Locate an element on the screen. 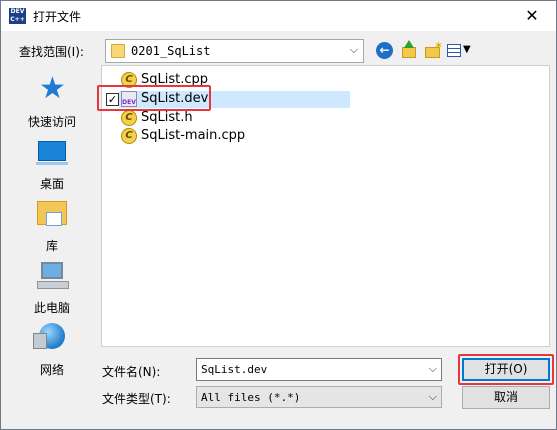 This screenshot has height=430, width=557. app-icon-text-top: DEV is located at coordinates (17, 11).